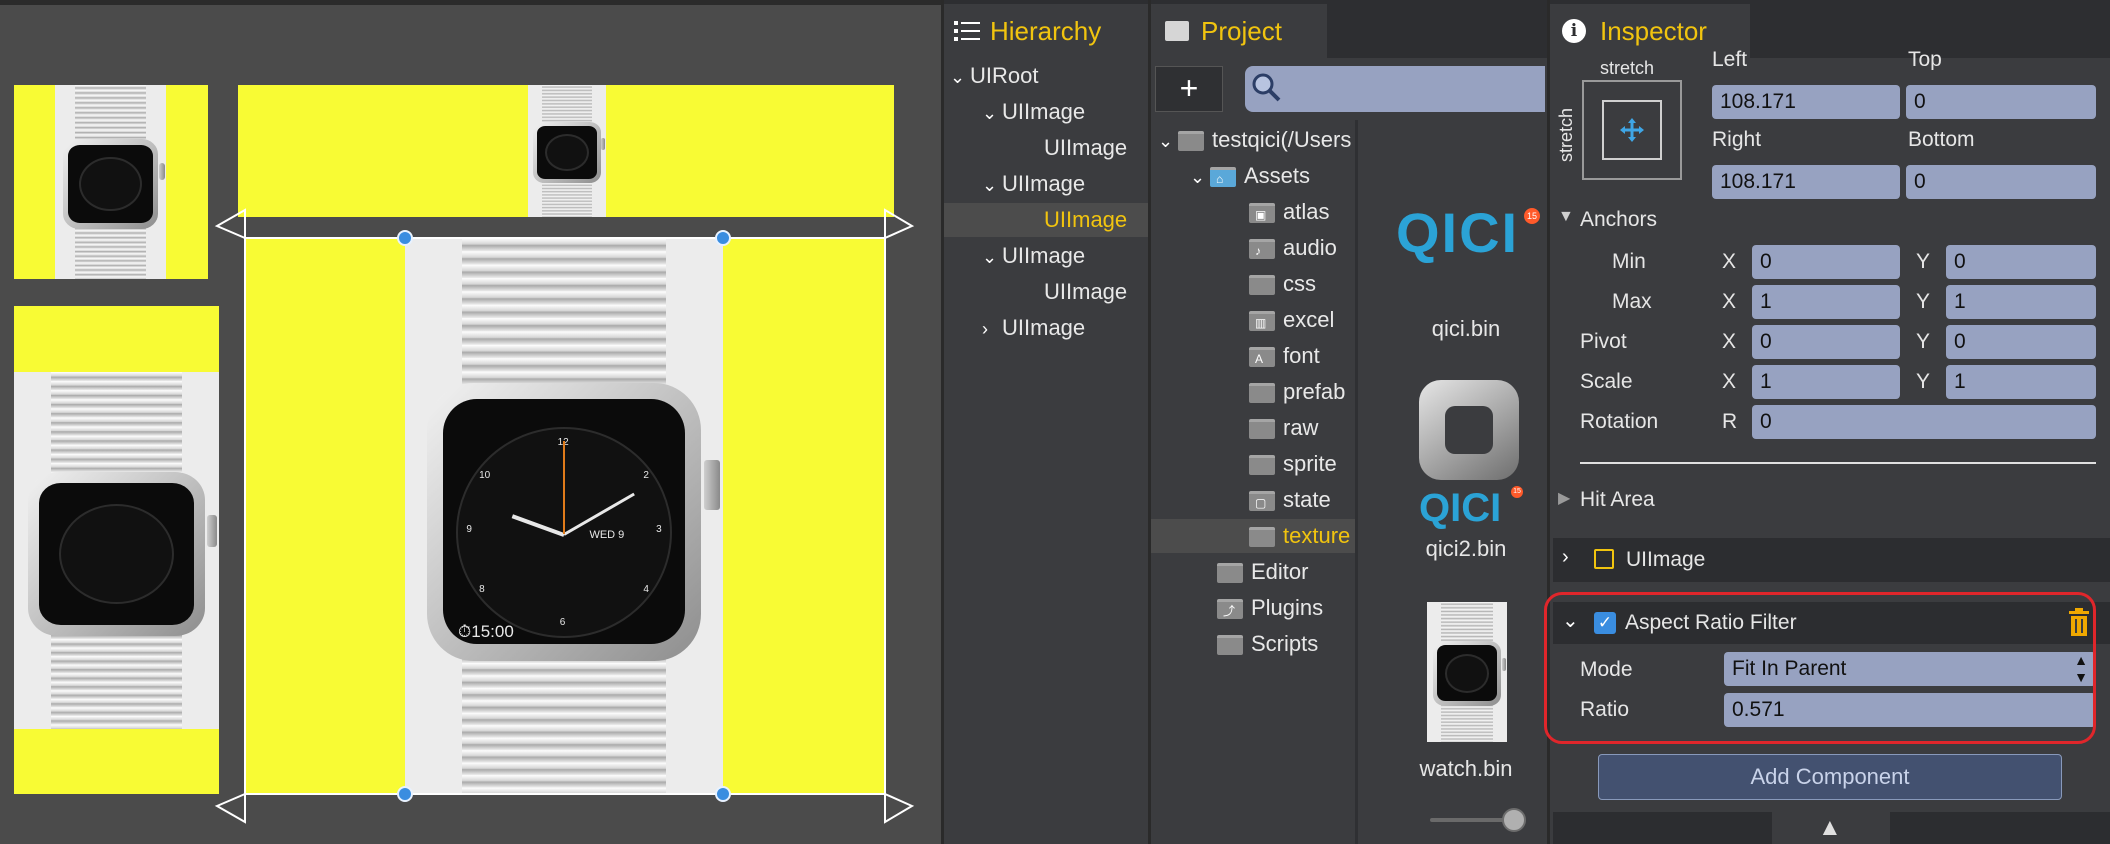 This screenshot has height=844, width=2110. What do you see at coordinates (1466, 769) in the screenshot?
I see `asset-label: watch.bin` at bounding box center [1466, 769].